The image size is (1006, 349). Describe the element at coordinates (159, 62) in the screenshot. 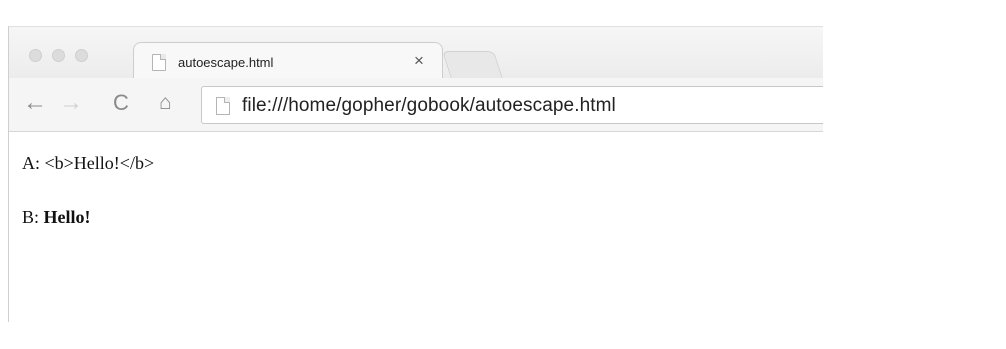

I see `file-icon` at that location.